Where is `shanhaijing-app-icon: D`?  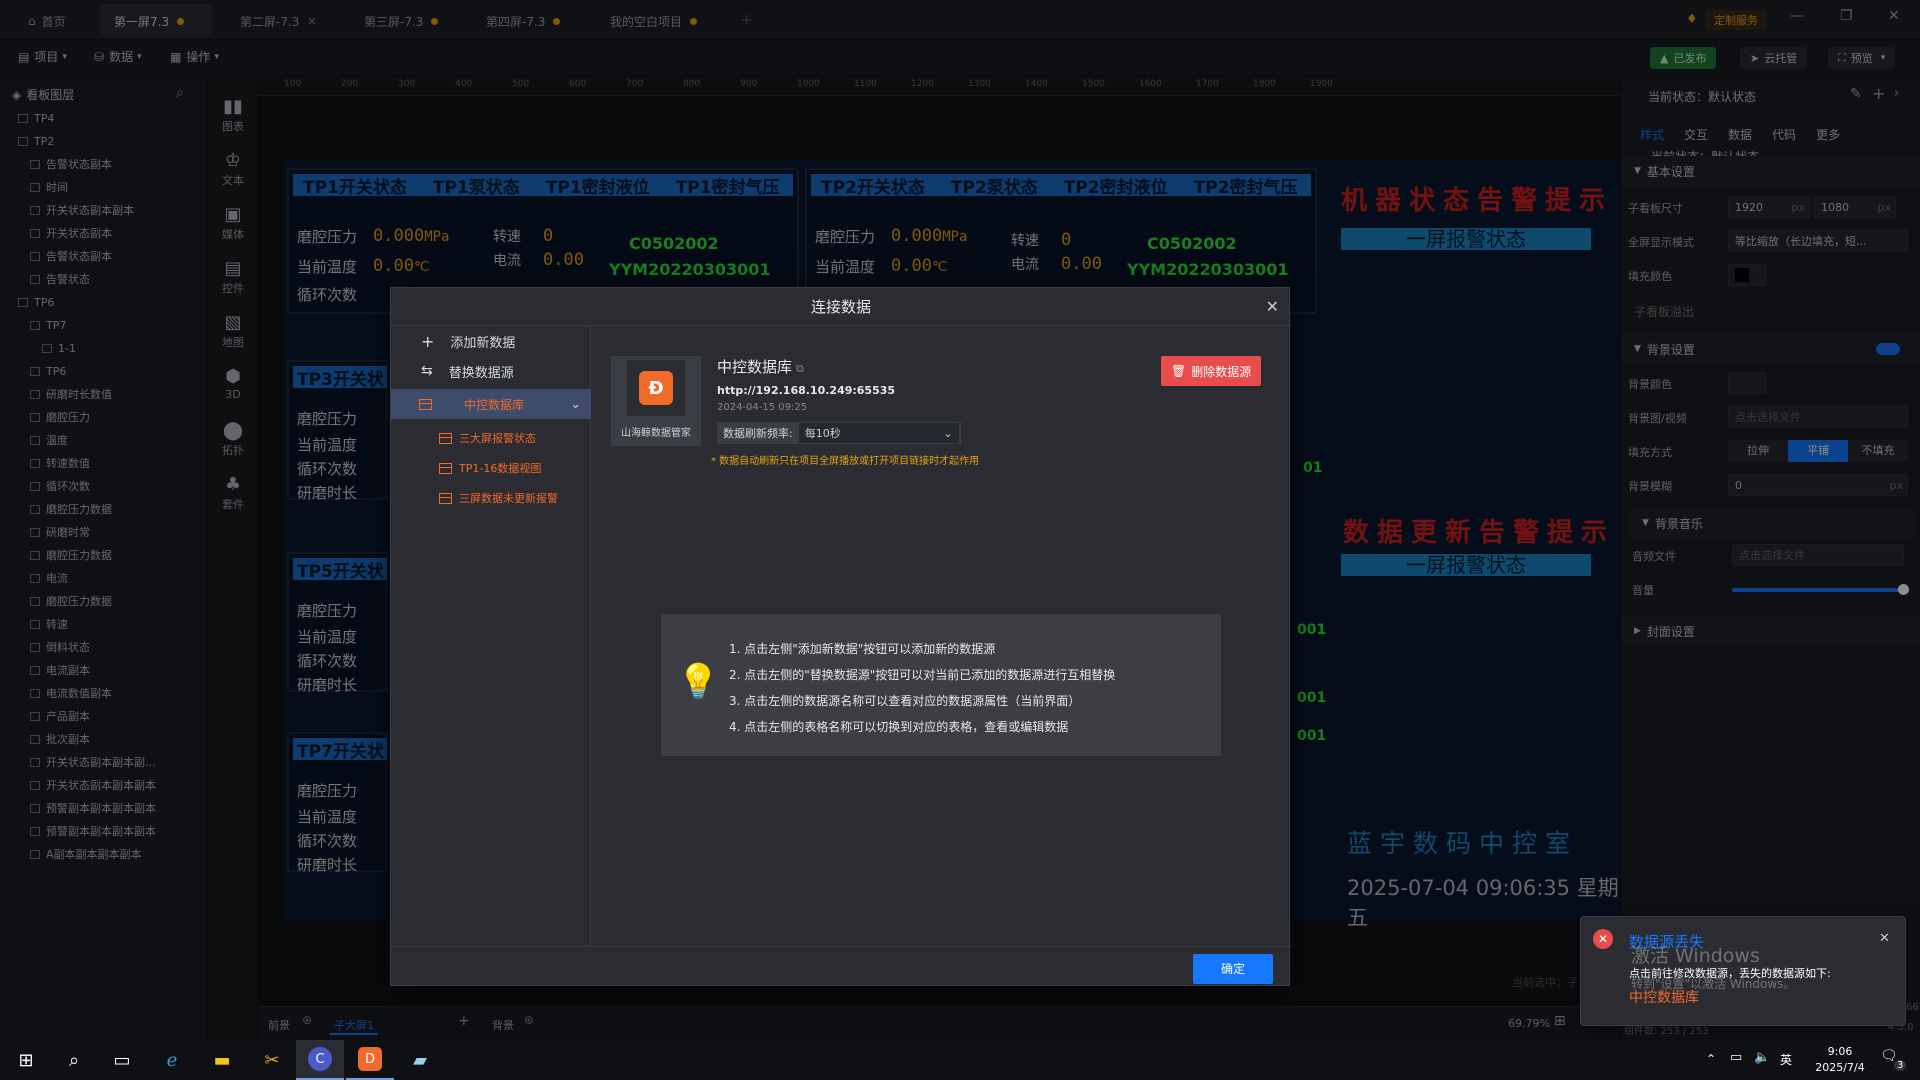
shanhaijing-app-icon: D is located at coordinates (370, 1060).